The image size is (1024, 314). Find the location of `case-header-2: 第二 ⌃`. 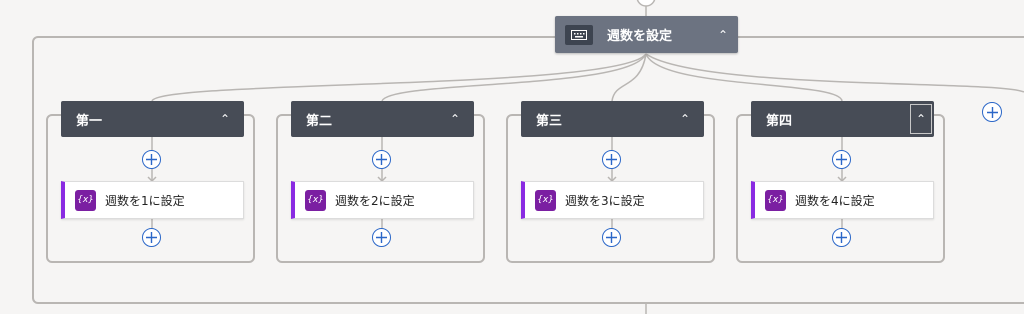

case-header-2: 第二 ⌃ is located at coordinates (382, 119).